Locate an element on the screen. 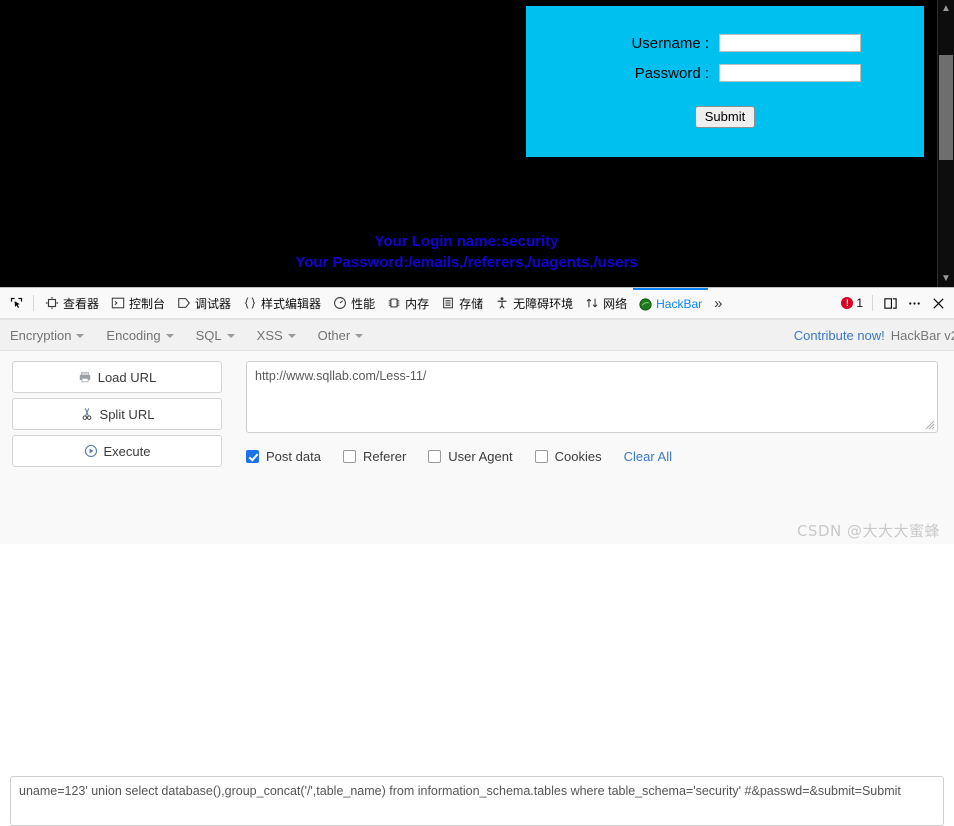  option-post-data: Post data is located at coordinates (283, 456).